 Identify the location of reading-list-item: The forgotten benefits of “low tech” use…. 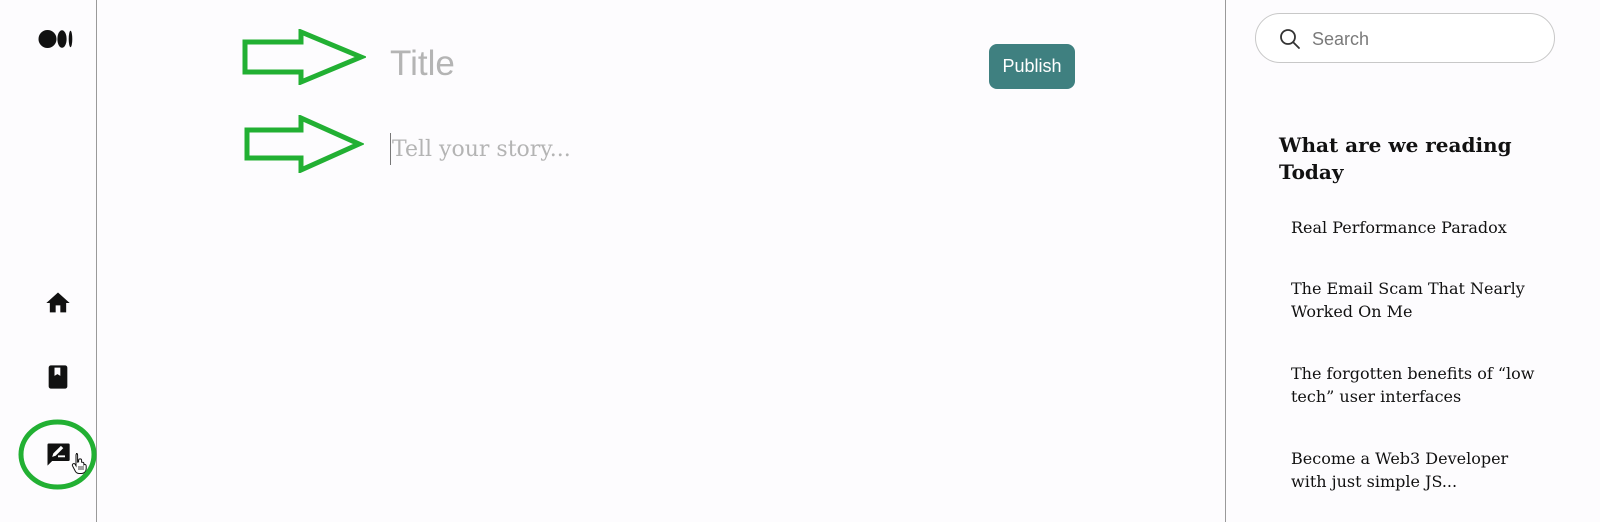
(1416, 385).